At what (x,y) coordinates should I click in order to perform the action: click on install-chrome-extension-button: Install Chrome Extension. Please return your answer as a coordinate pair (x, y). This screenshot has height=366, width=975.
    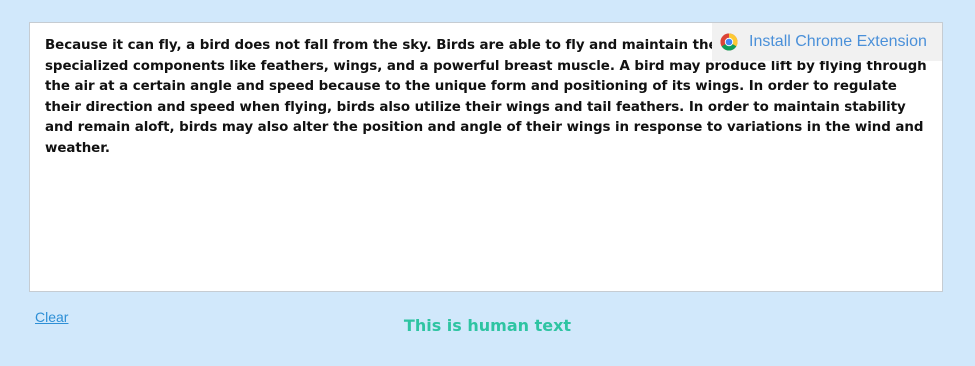
    Looking at the image, I should click on (827, 42).